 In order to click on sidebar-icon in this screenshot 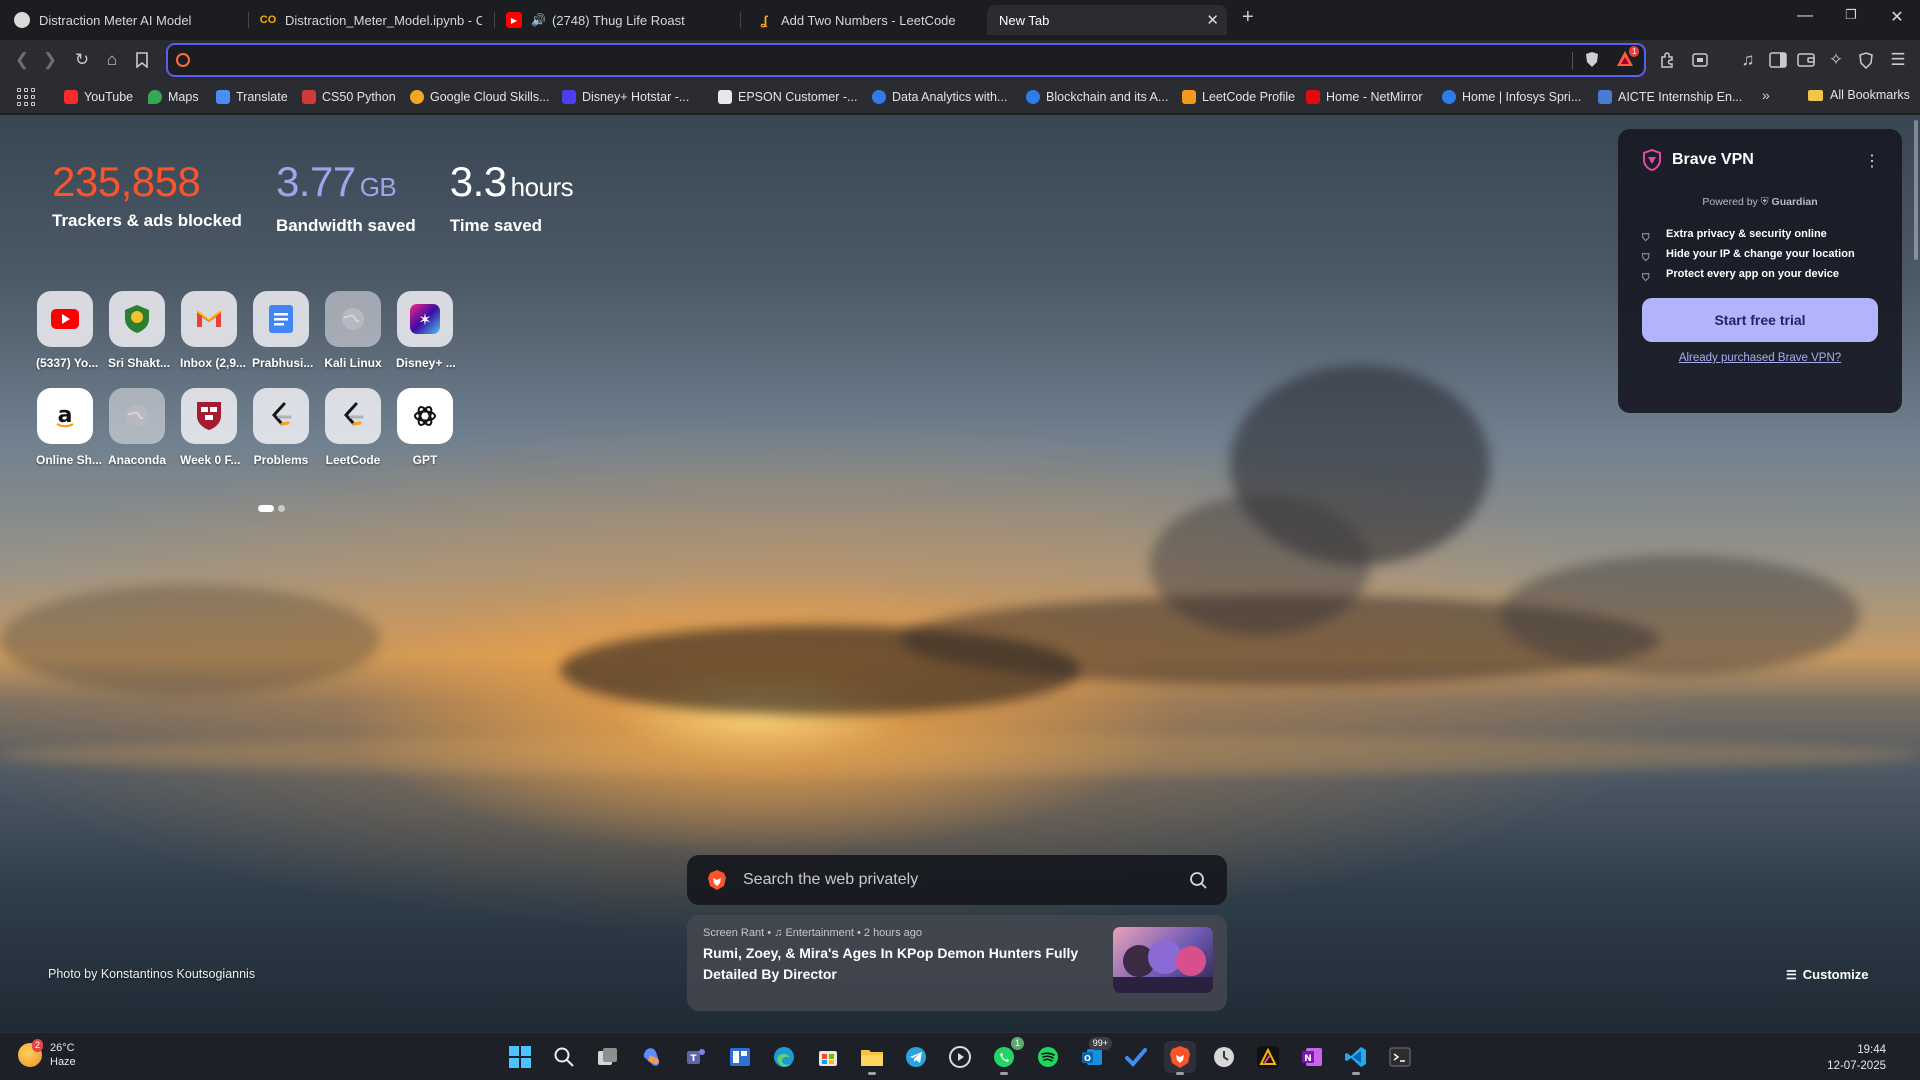, I will do `click(1778, 60)`.